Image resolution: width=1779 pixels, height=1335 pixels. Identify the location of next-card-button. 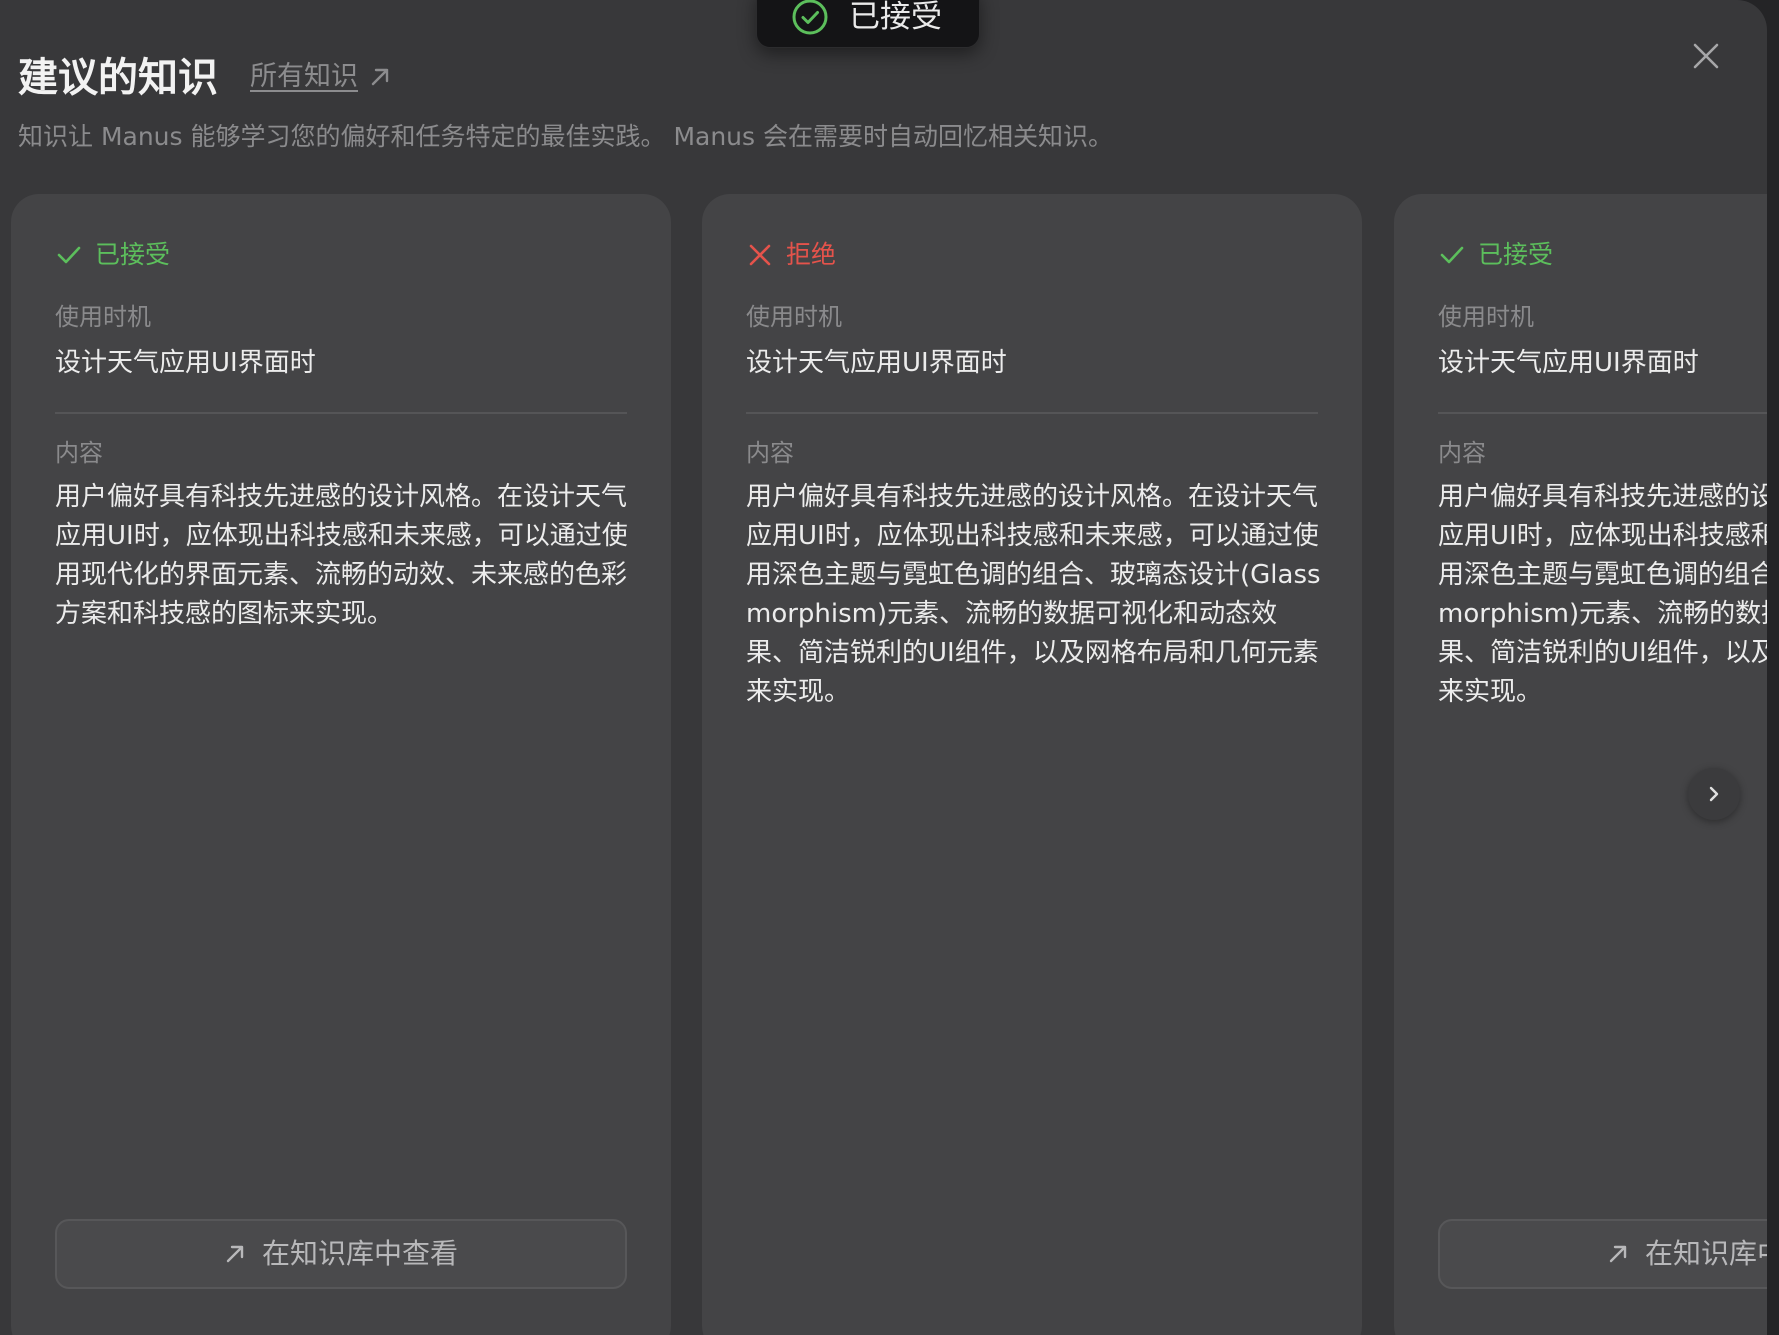
(1714, 794).